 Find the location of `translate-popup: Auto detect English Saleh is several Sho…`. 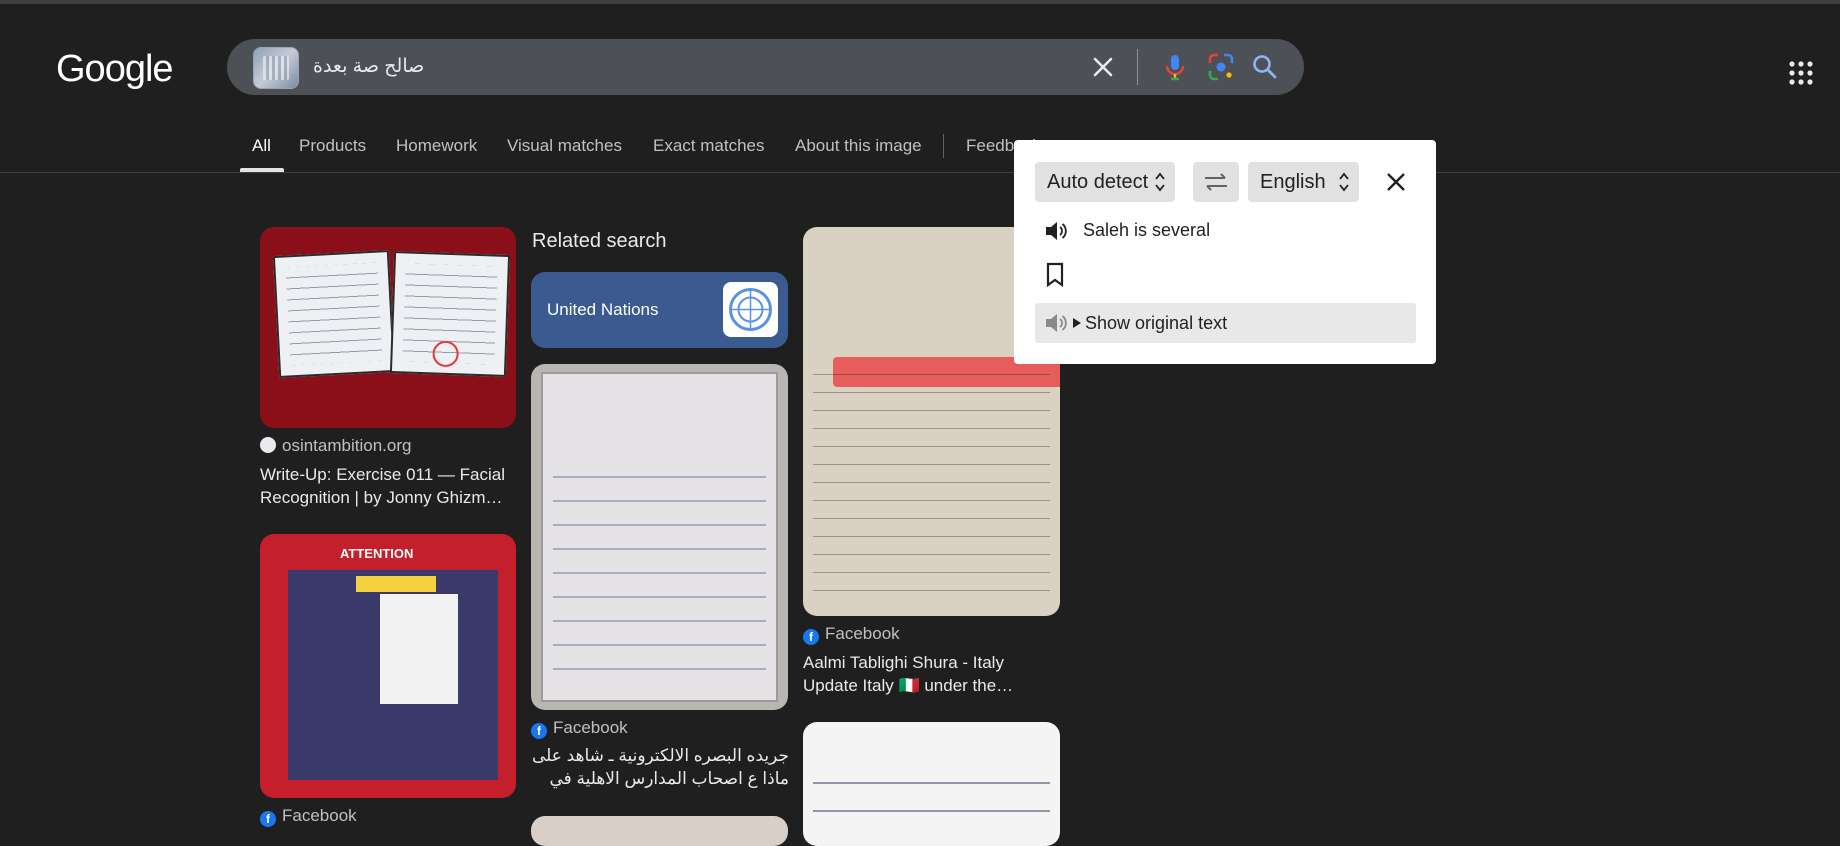

translate-popup: Auto detect English Saleh is several Sho… is located at coordinates (1225, 252).